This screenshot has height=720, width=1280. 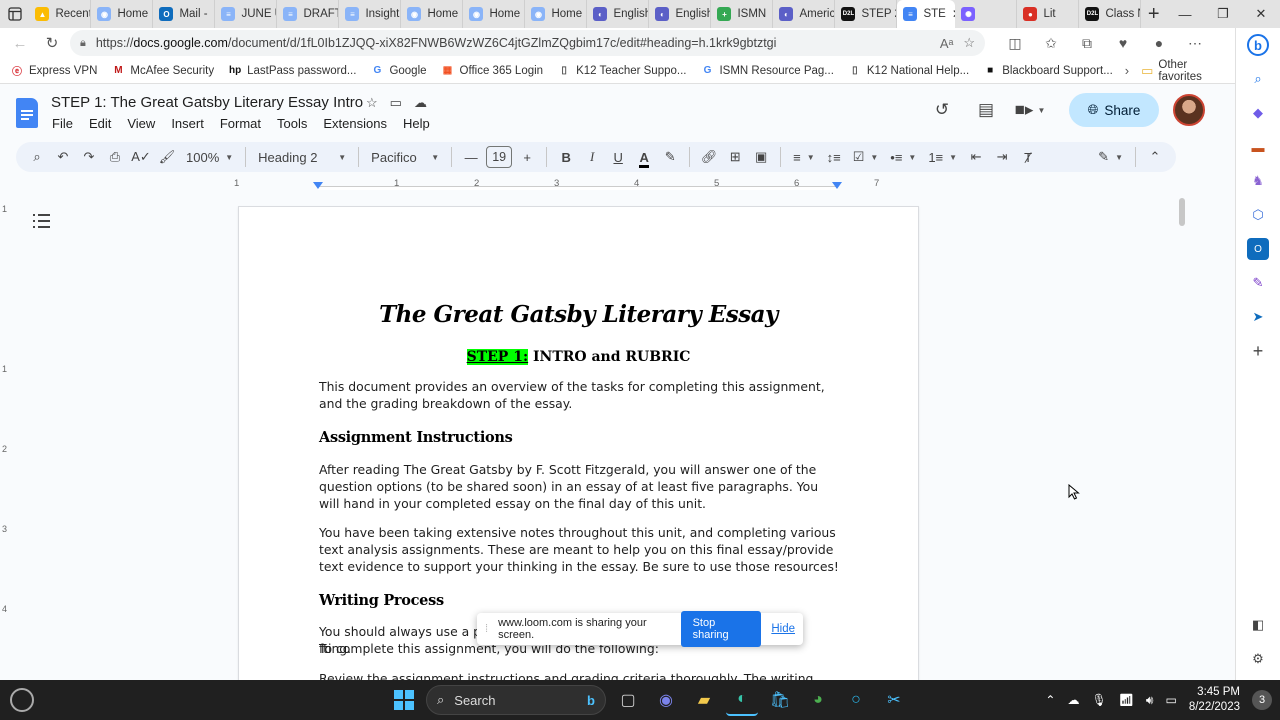 I want to click on decrease-indent-icon: ⇤, so click(x=976, y=157).